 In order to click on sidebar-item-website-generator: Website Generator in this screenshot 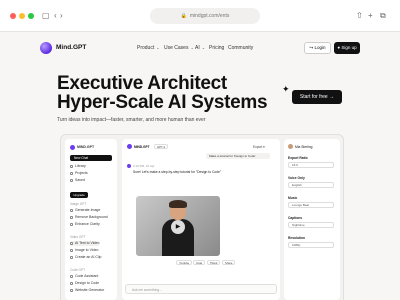, I will do `click(87, 290)`.